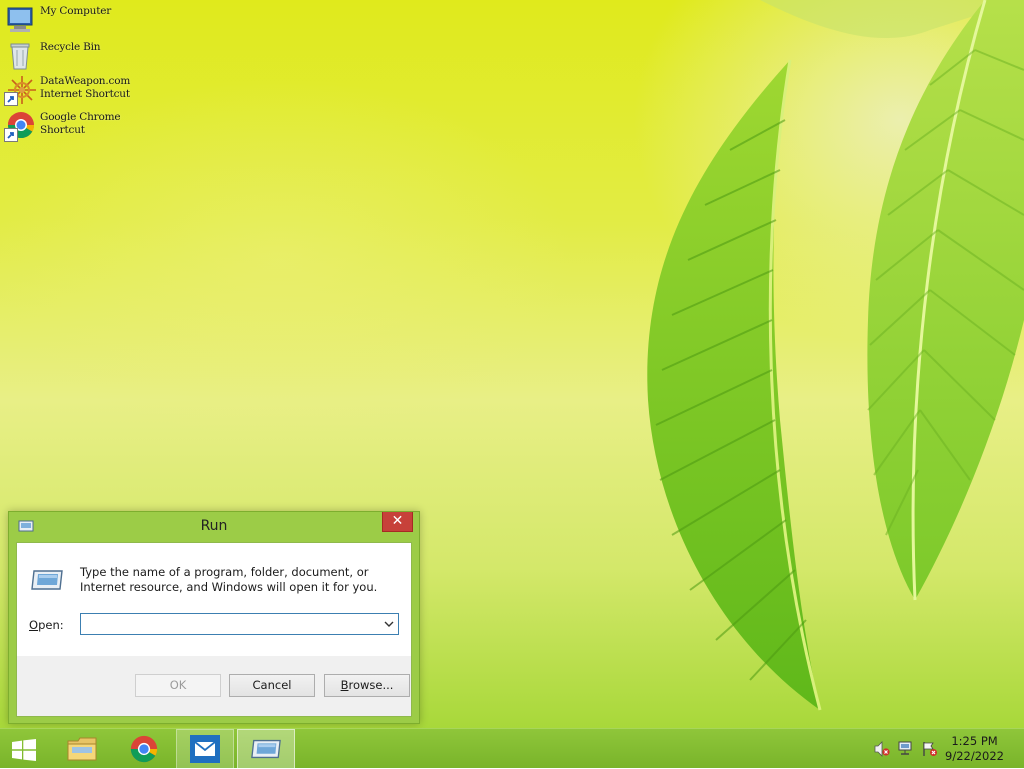 Image resolution: width=1024 pixels, height=769 pixels. I want to click on desktop-icon-label-line2: Shortcut, so click(62, 130).